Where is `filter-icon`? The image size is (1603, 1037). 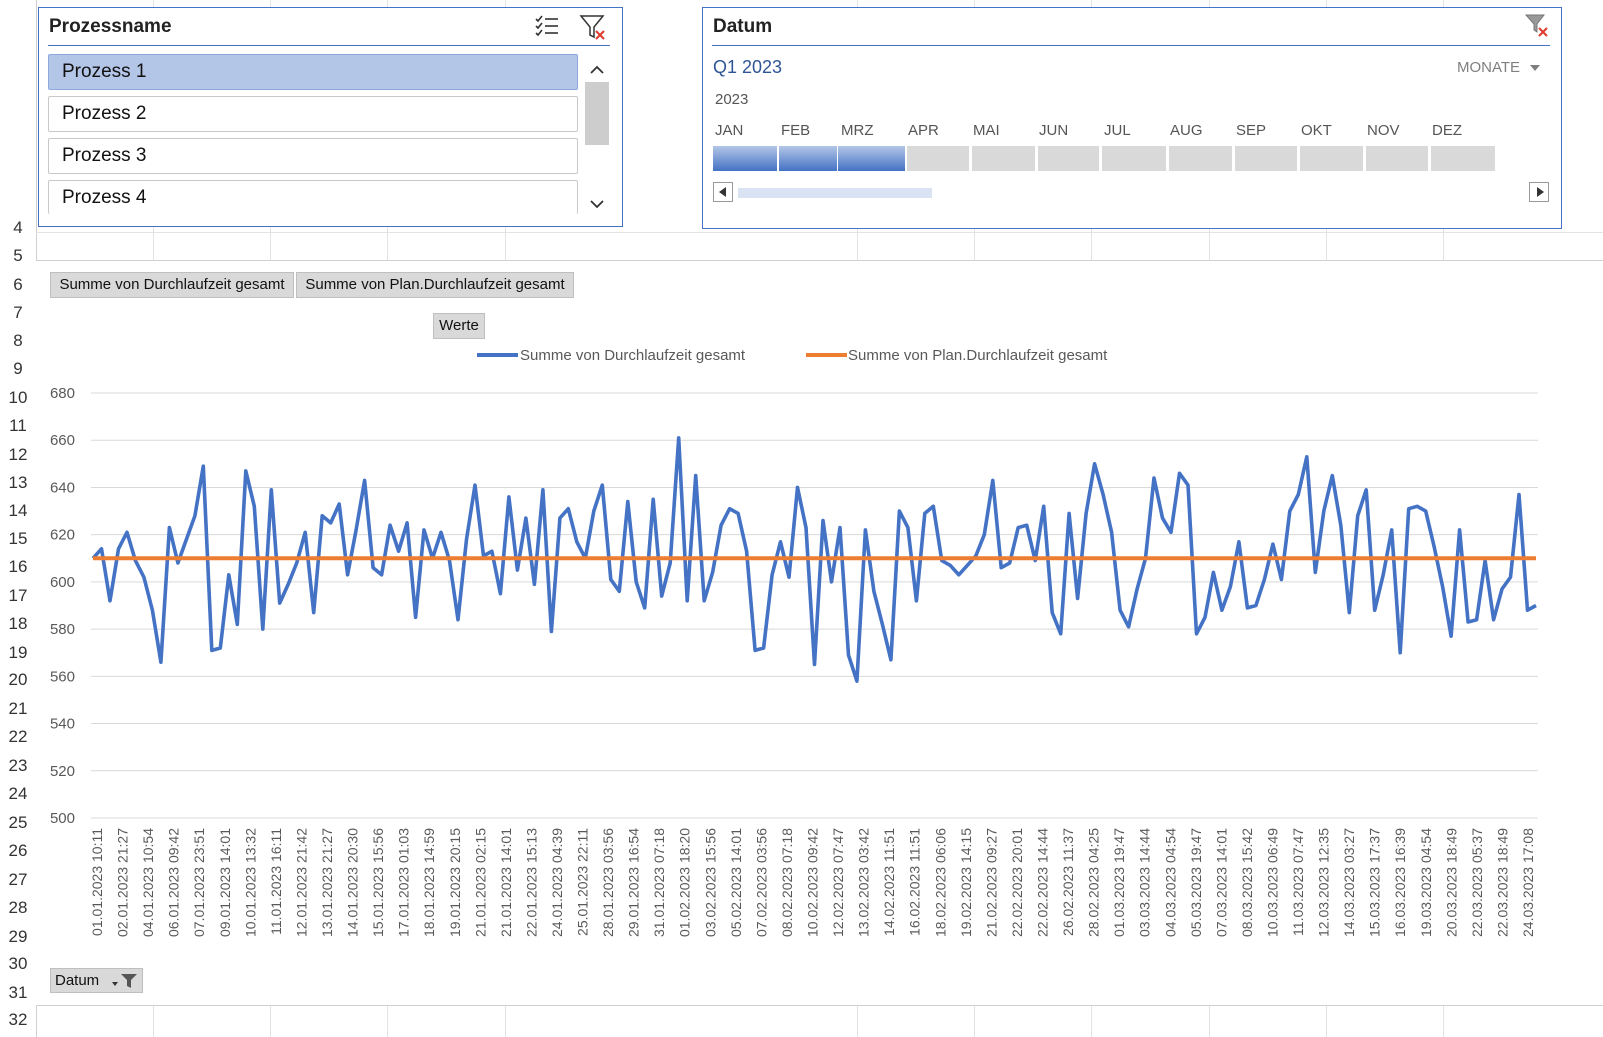 filter-icon is located at coordinates (129, 985).